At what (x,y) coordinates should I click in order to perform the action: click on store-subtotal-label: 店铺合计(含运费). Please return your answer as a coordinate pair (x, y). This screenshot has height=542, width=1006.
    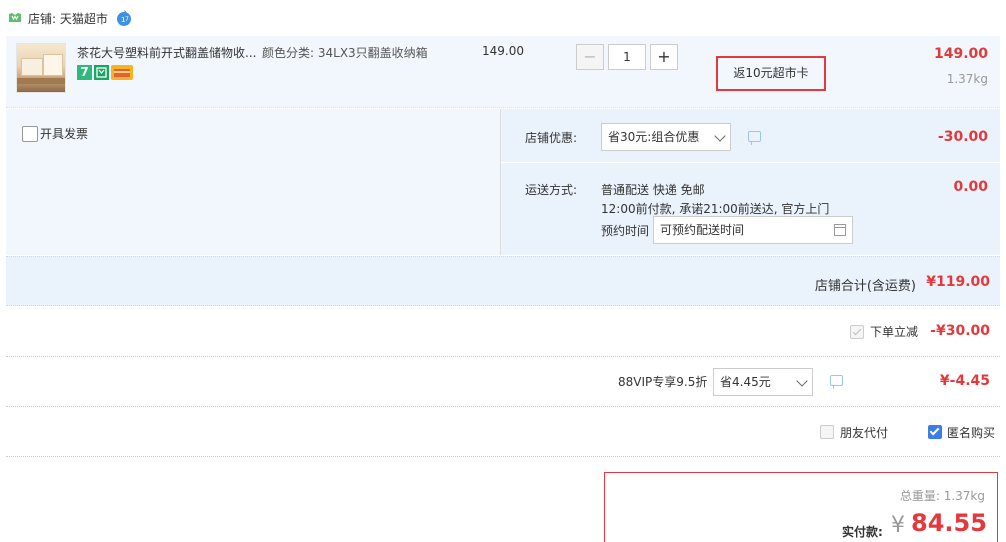
    Looking at the image, I should click on (865, 286).